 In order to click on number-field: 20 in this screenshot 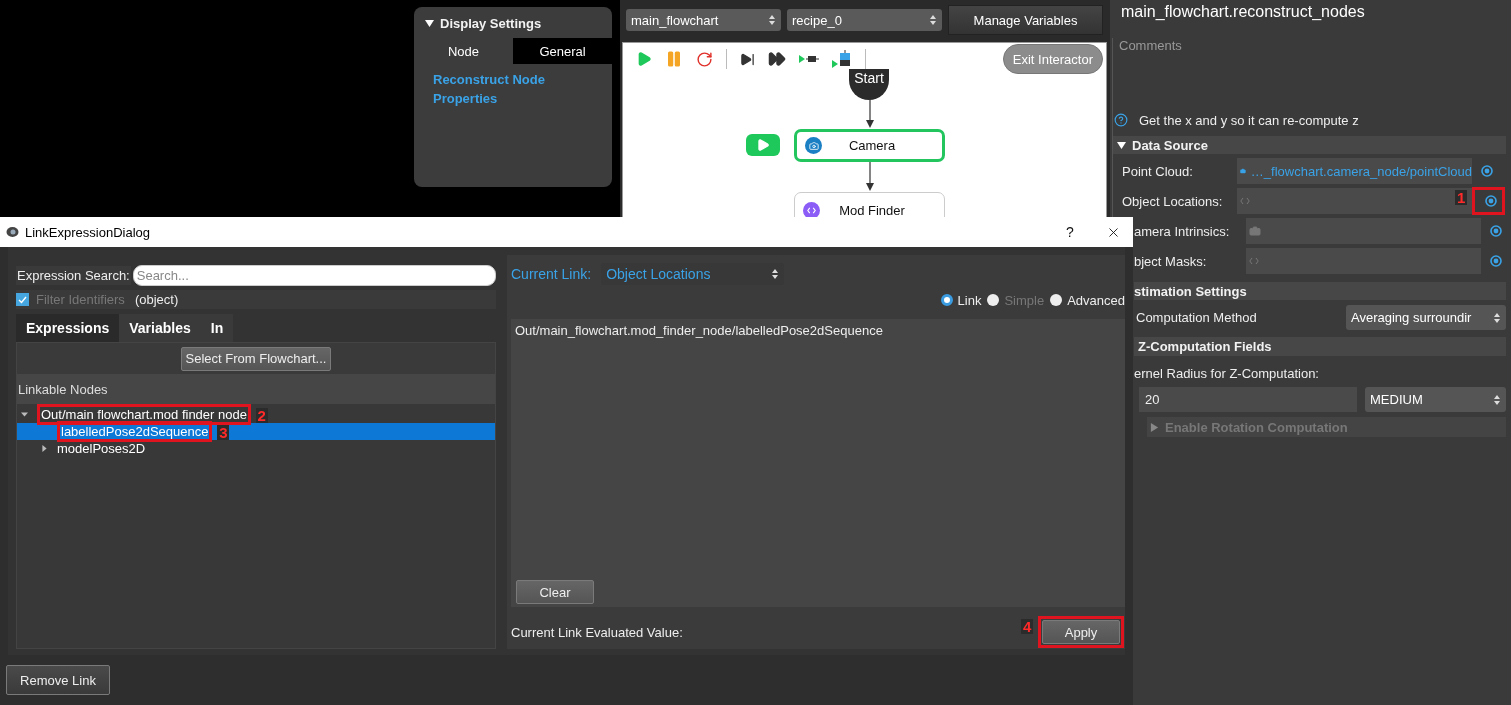, I will do `click(1248, 399)`.